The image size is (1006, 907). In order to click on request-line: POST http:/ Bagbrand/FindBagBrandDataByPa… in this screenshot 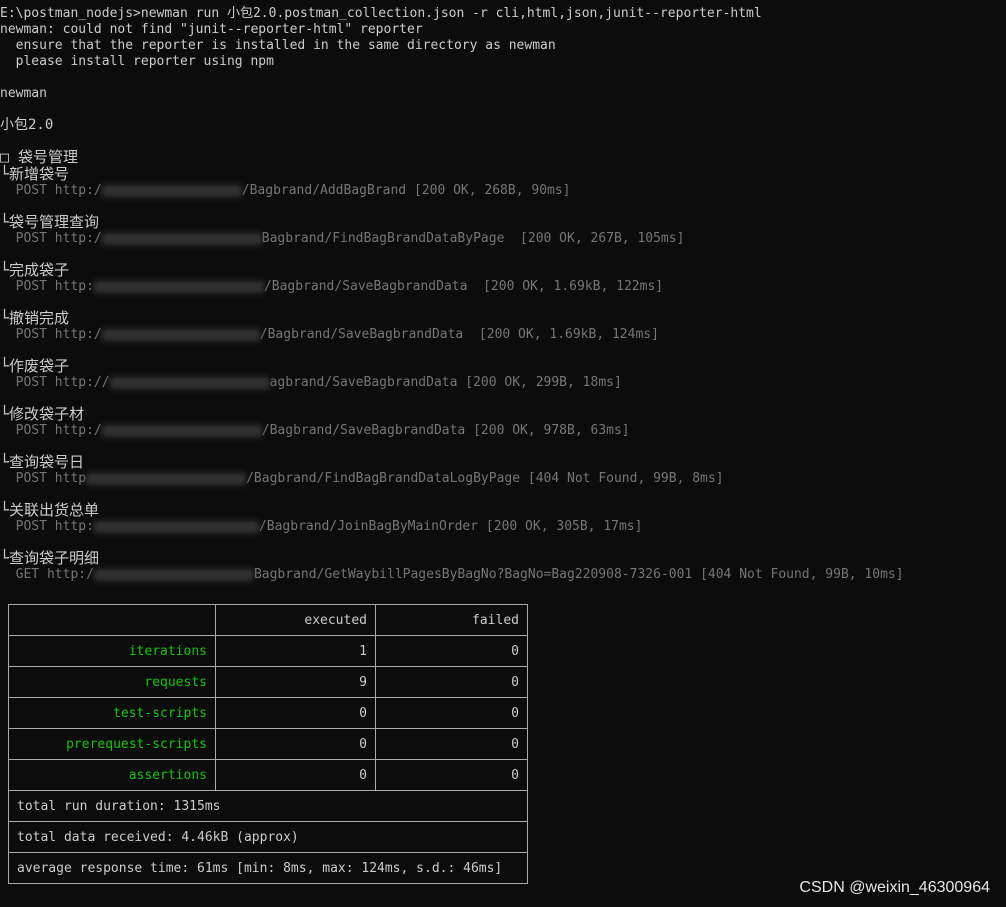, I will do `click(342, 239)`.